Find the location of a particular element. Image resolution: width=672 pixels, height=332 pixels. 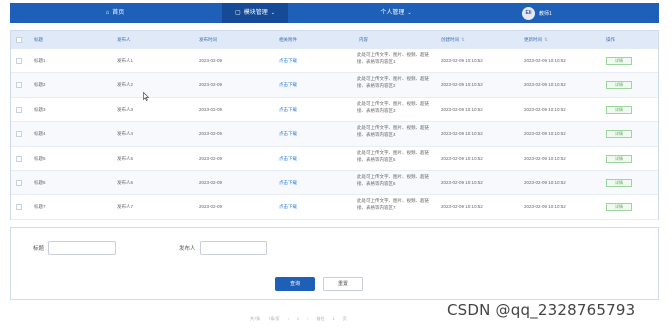

select-all-checkbox is located at coordinates (19, 40).